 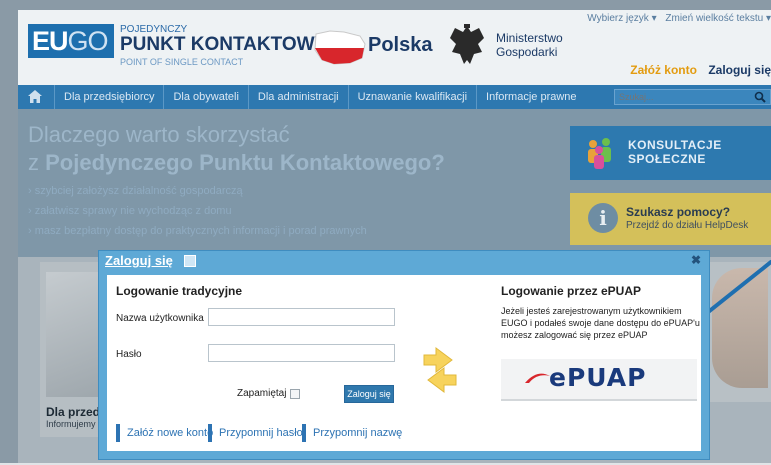 I want to click on epuap-login-title: Logowanie przez ePUAP, so click(x=571, y=291).